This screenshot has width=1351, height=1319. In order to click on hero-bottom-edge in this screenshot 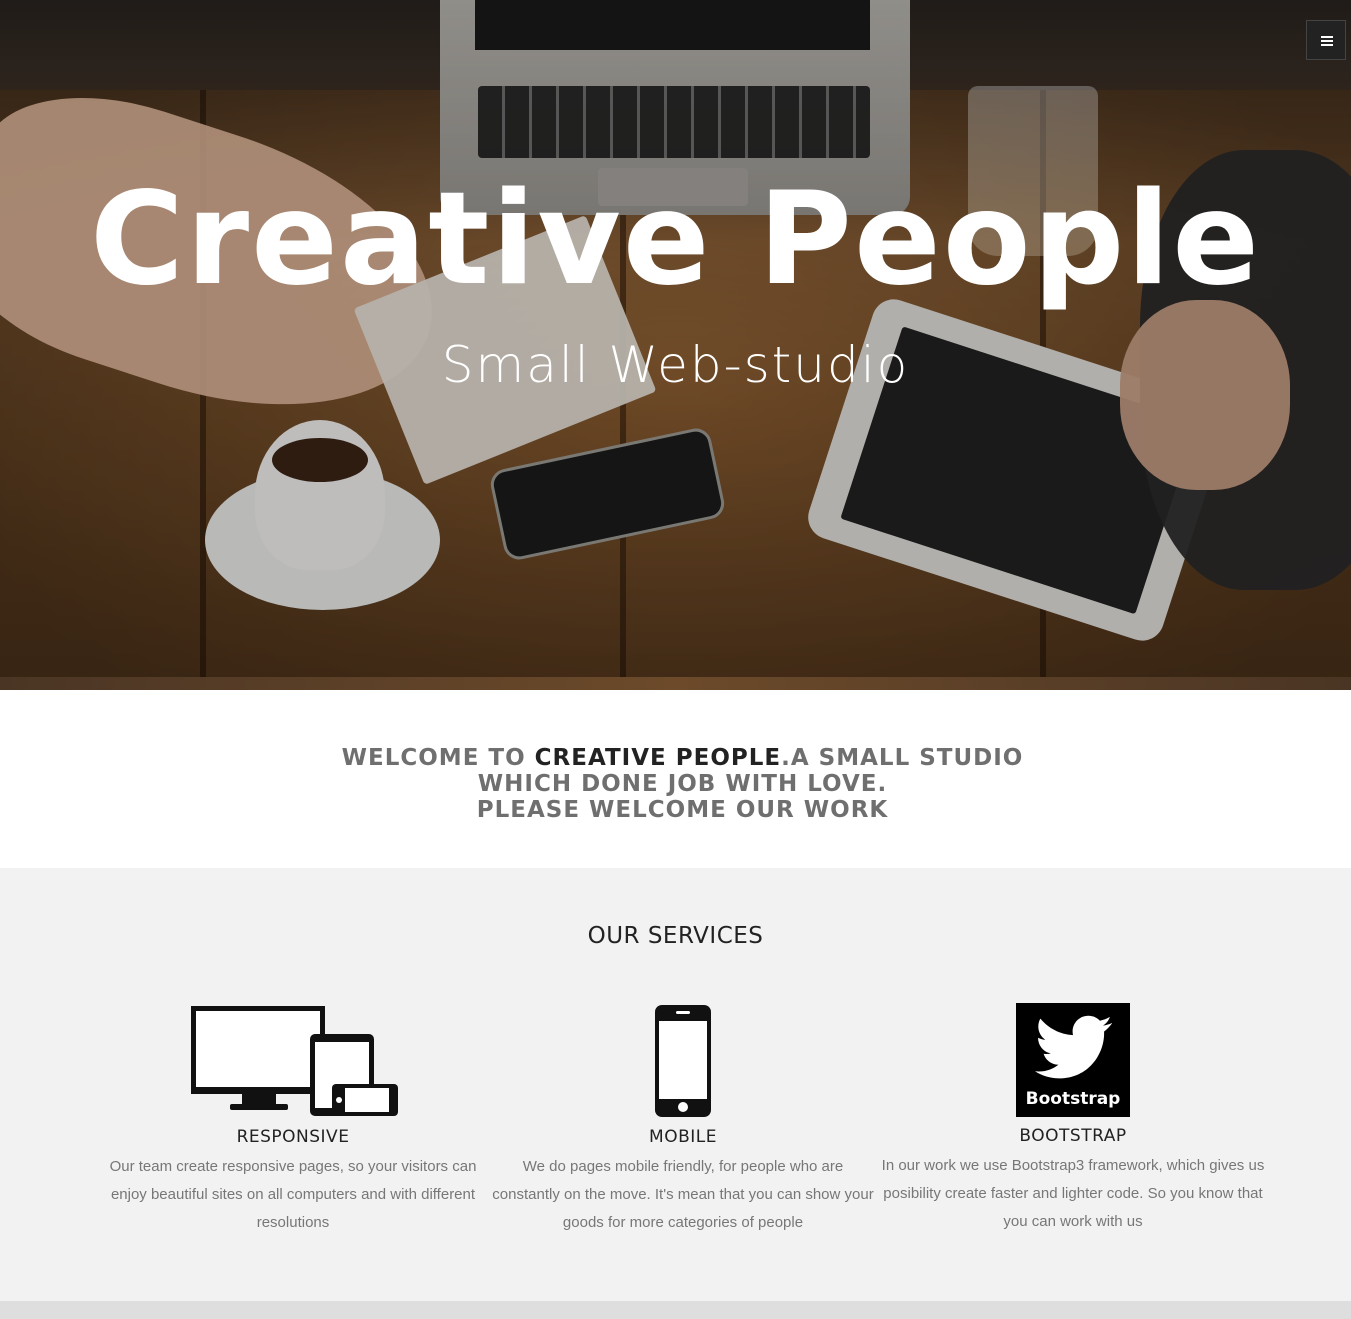, I will do `click(675, 683)`.